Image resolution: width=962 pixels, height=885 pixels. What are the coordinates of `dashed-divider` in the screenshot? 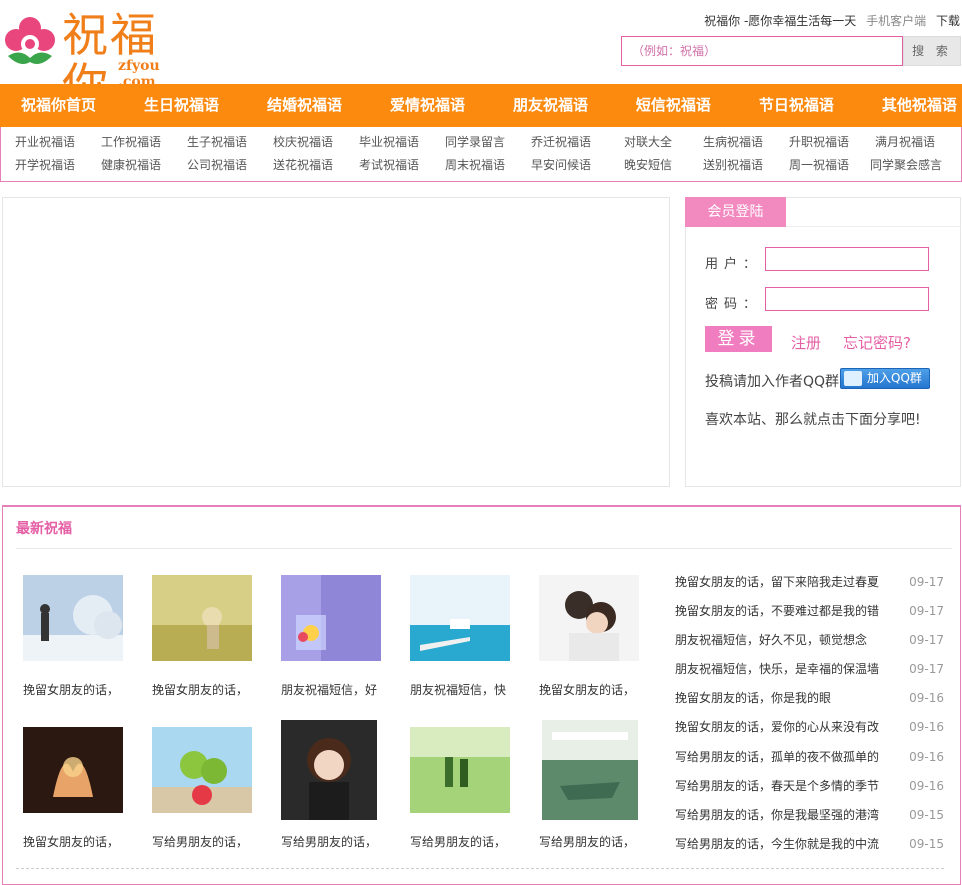 It's located at (480, 868).